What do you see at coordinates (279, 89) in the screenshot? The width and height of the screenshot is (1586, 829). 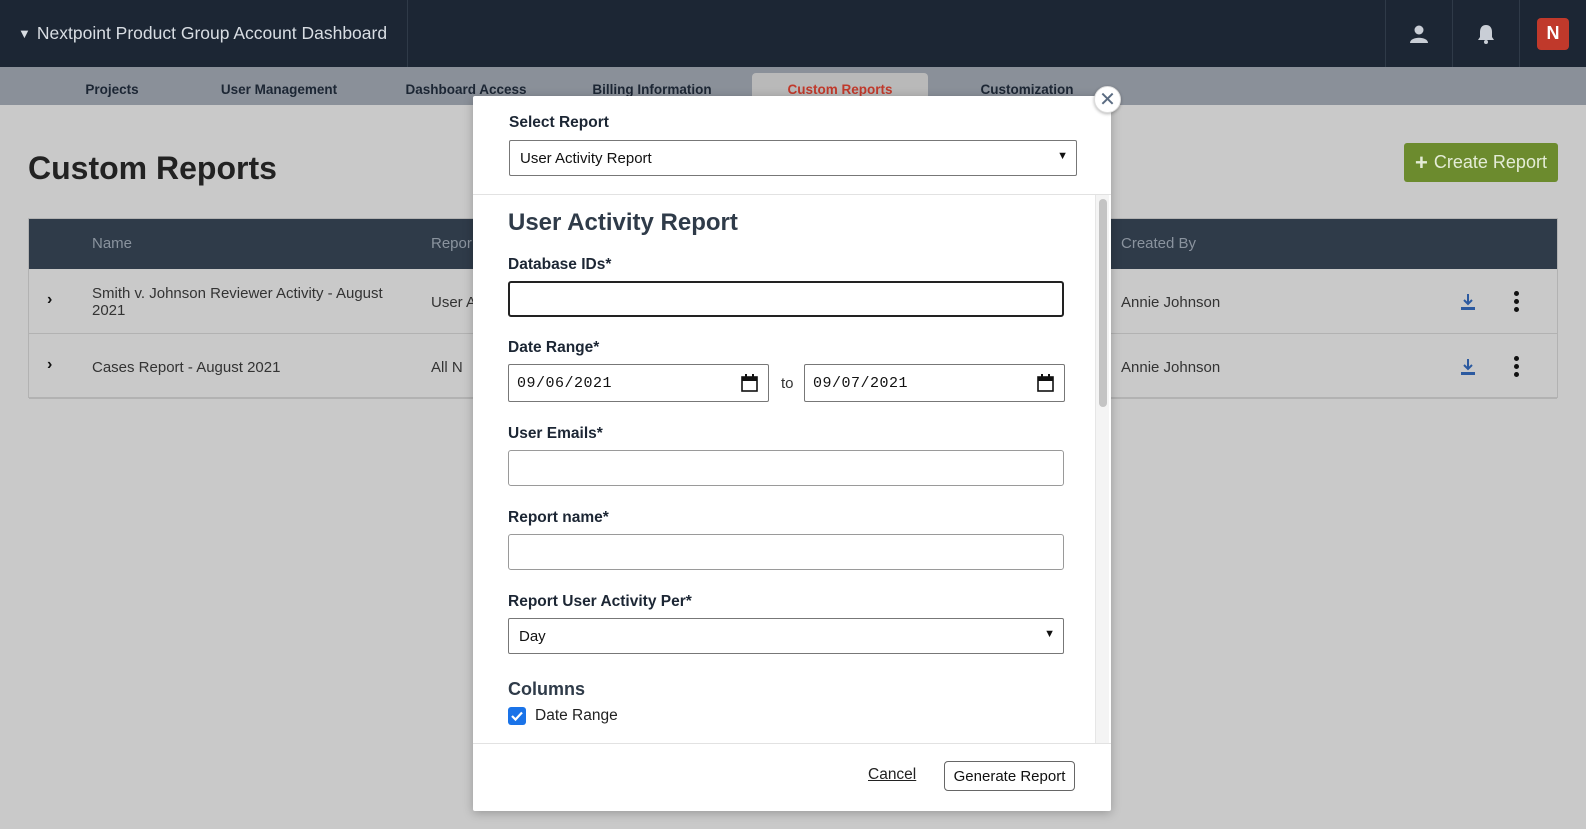 I see `tab-user-management: User Management` at bounding box center [279, 89].